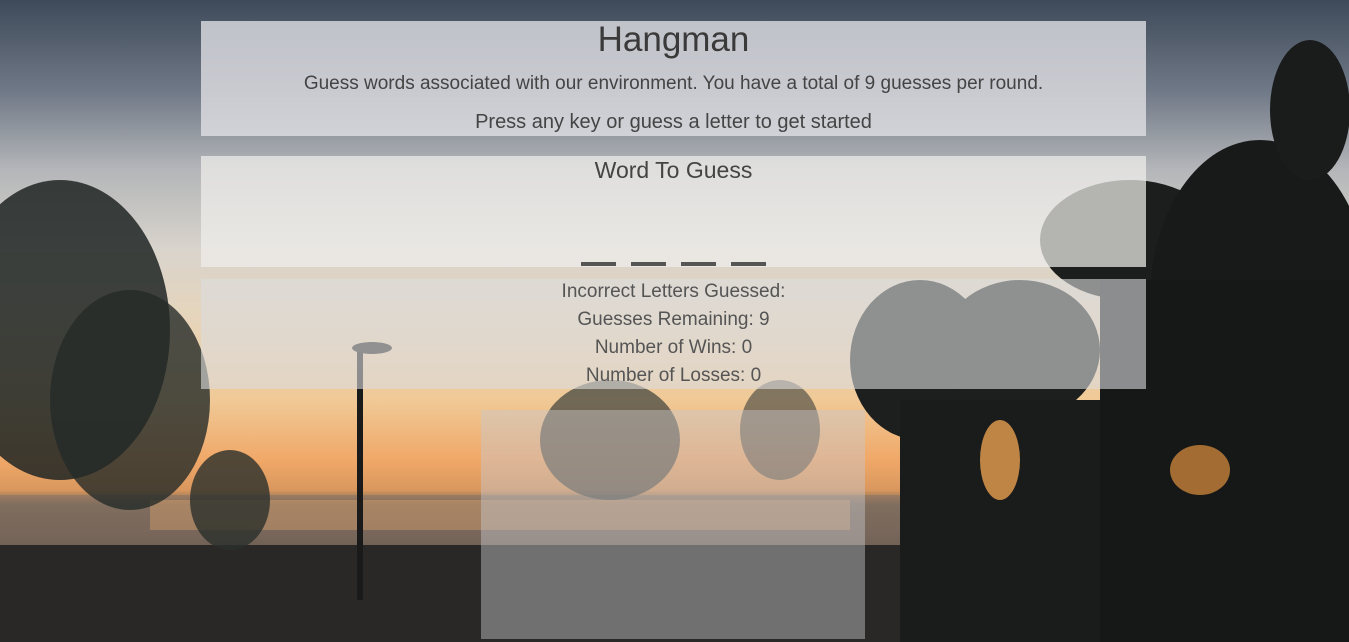 This screenshot has height=642, width=1349. Describe the element at coordinates (673, 524) in the screenshot. I see `hangman-image-panel` at that location.